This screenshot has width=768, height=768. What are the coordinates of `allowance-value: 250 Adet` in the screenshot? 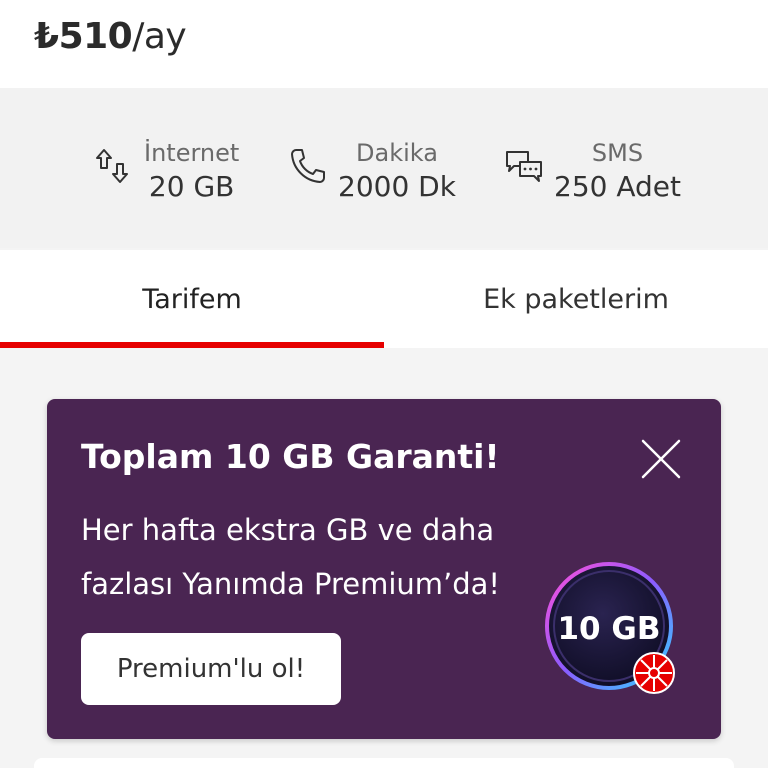 It's located at (617, 186).